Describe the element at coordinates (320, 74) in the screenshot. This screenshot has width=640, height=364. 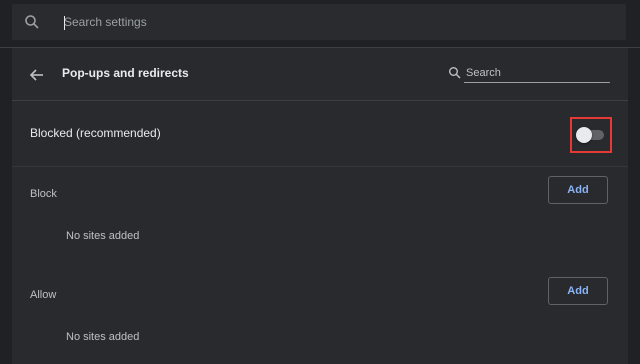
I see `page-header: Pop-ups and redirects` at that location.